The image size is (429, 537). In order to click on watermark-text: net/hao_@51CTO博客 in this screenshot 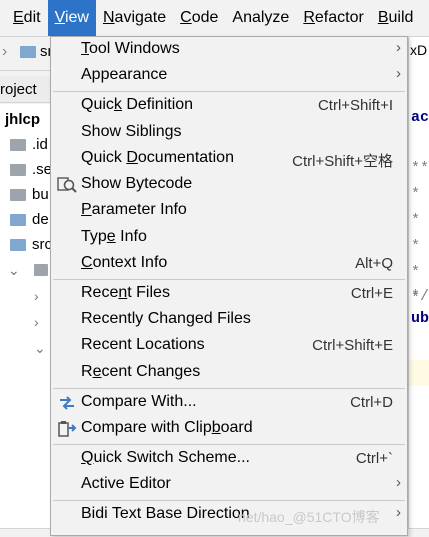, I will do `click(309, 517)`.